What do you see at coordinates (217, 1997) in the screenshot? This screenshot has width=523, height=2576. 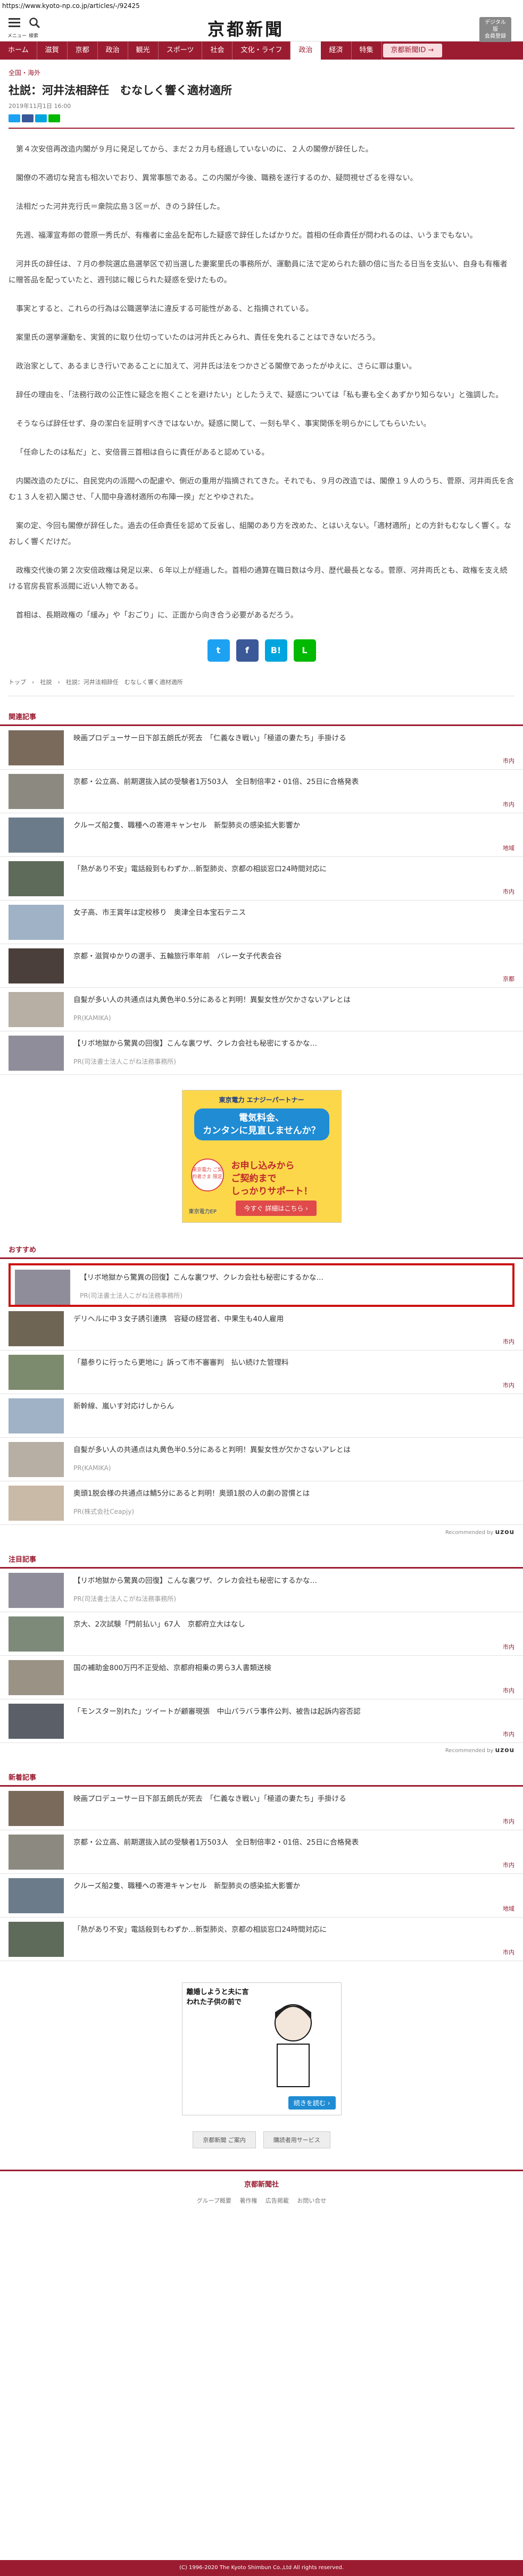 I see `manga-ad-text: 離婚しようと夫に言われた子供の前で` at bounding box center [217, 1997].